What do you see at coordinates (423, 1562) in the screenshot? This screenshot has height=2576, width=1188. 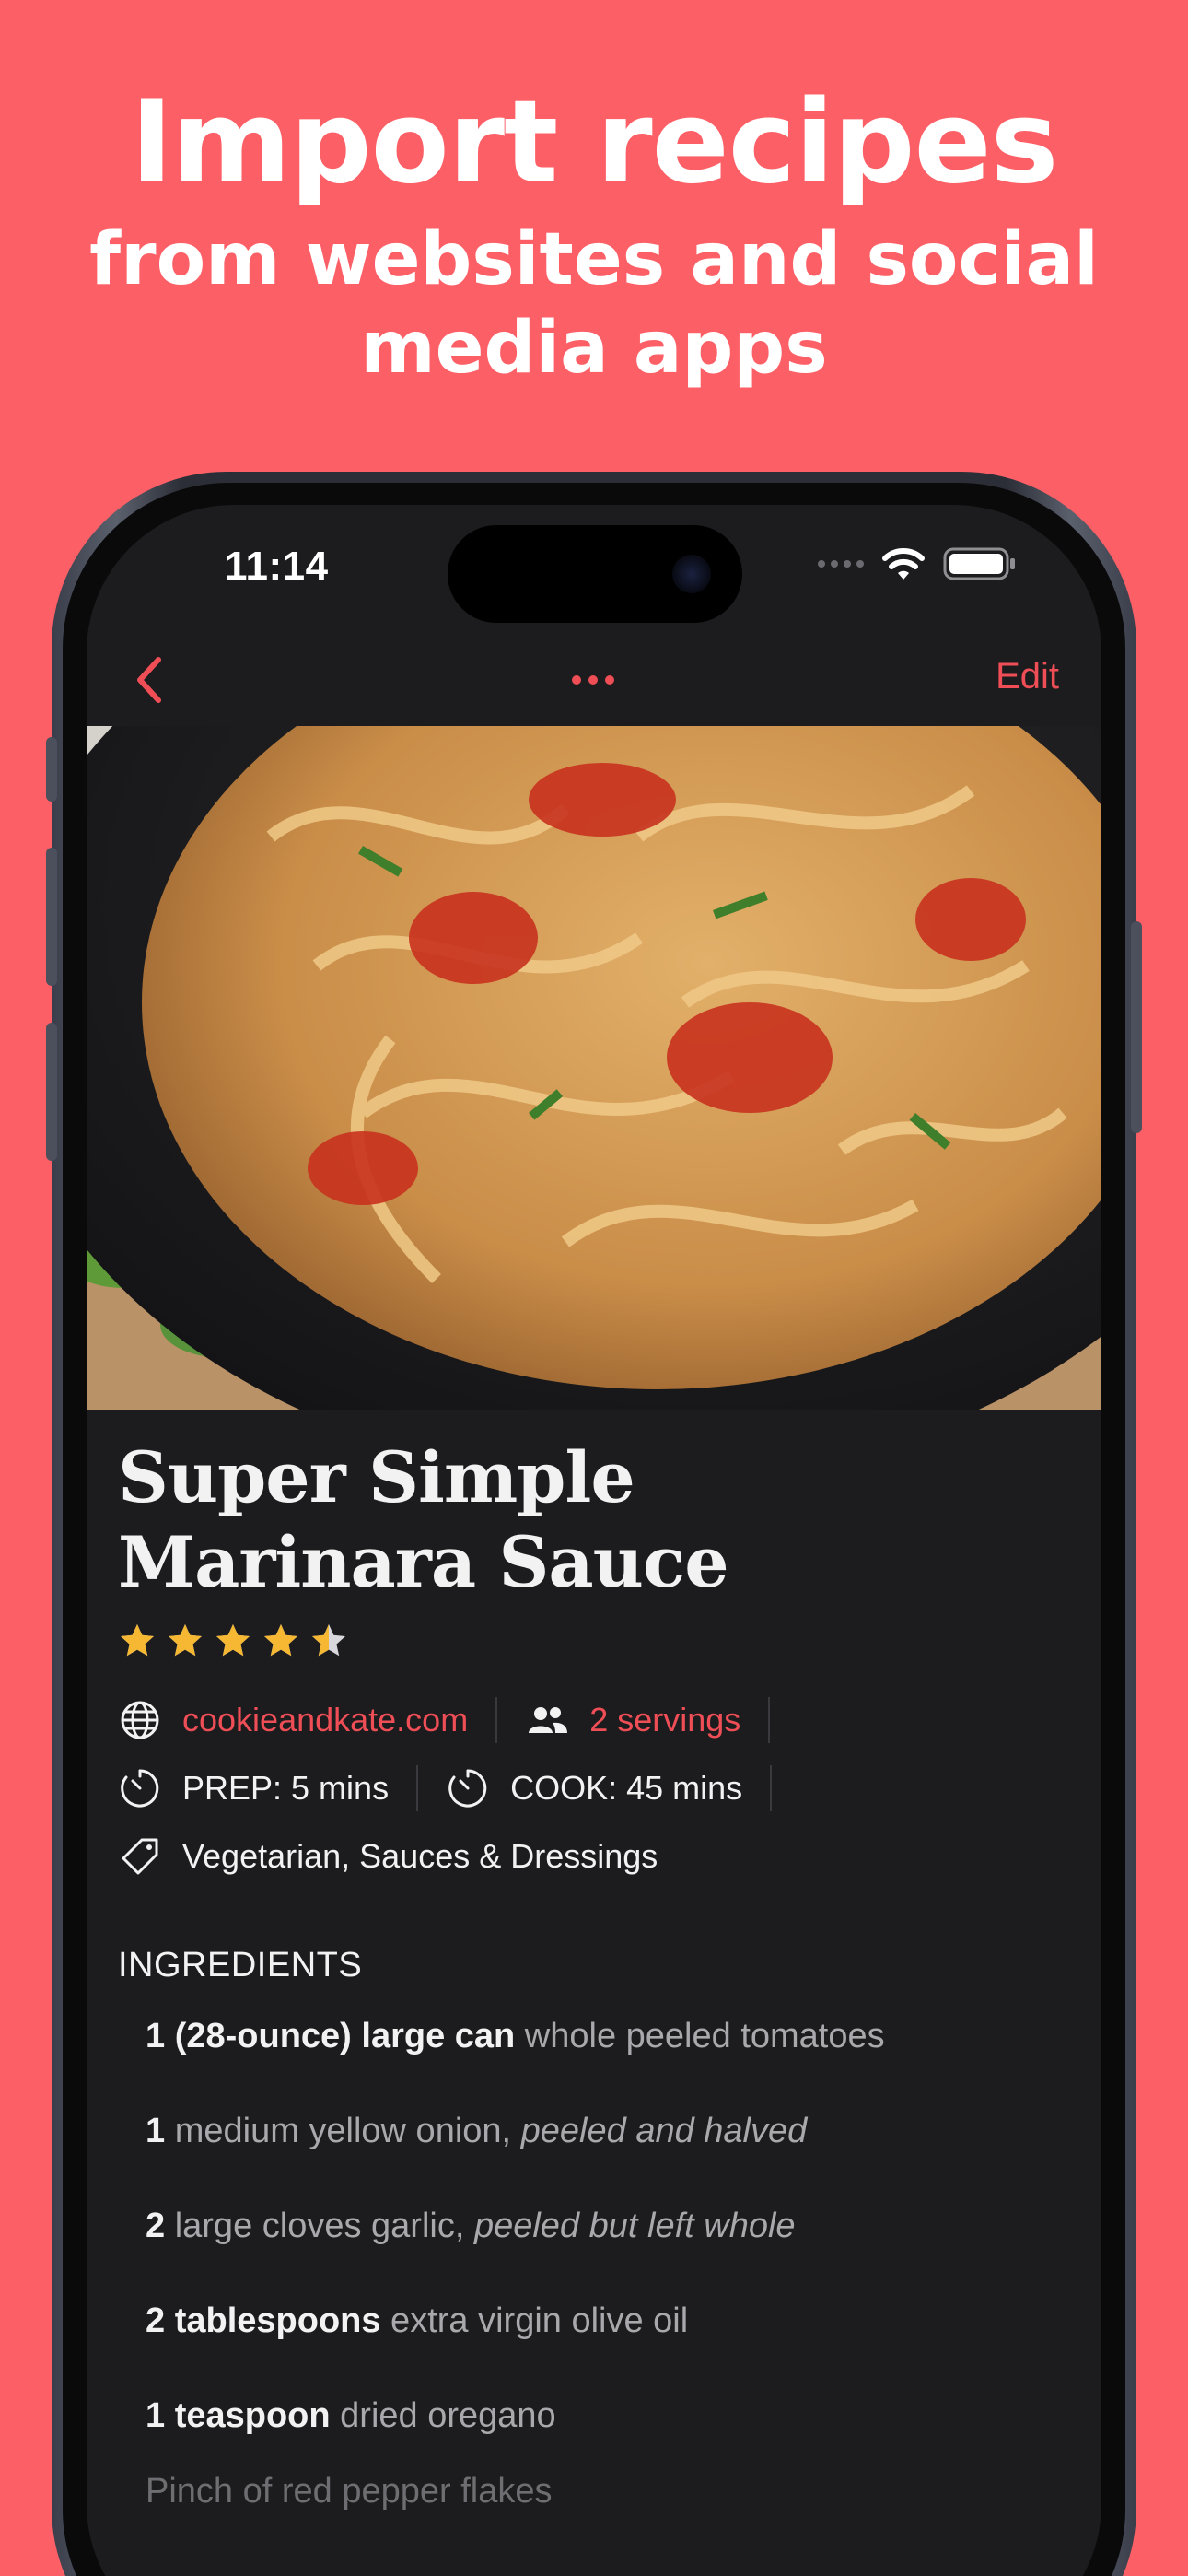 I see `recipe-title-line2: Marinara Sauce` at bounding box center [423, 1562].